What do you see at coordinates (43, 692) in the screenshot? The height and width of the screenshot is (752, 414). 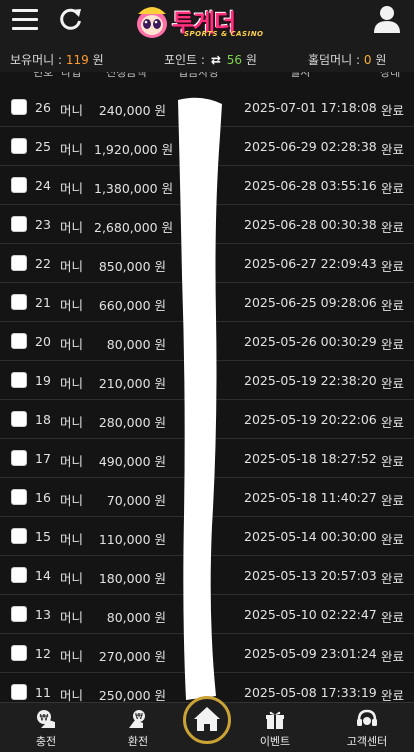 I see `cell-no: 11` at bounding box center [43, 692].